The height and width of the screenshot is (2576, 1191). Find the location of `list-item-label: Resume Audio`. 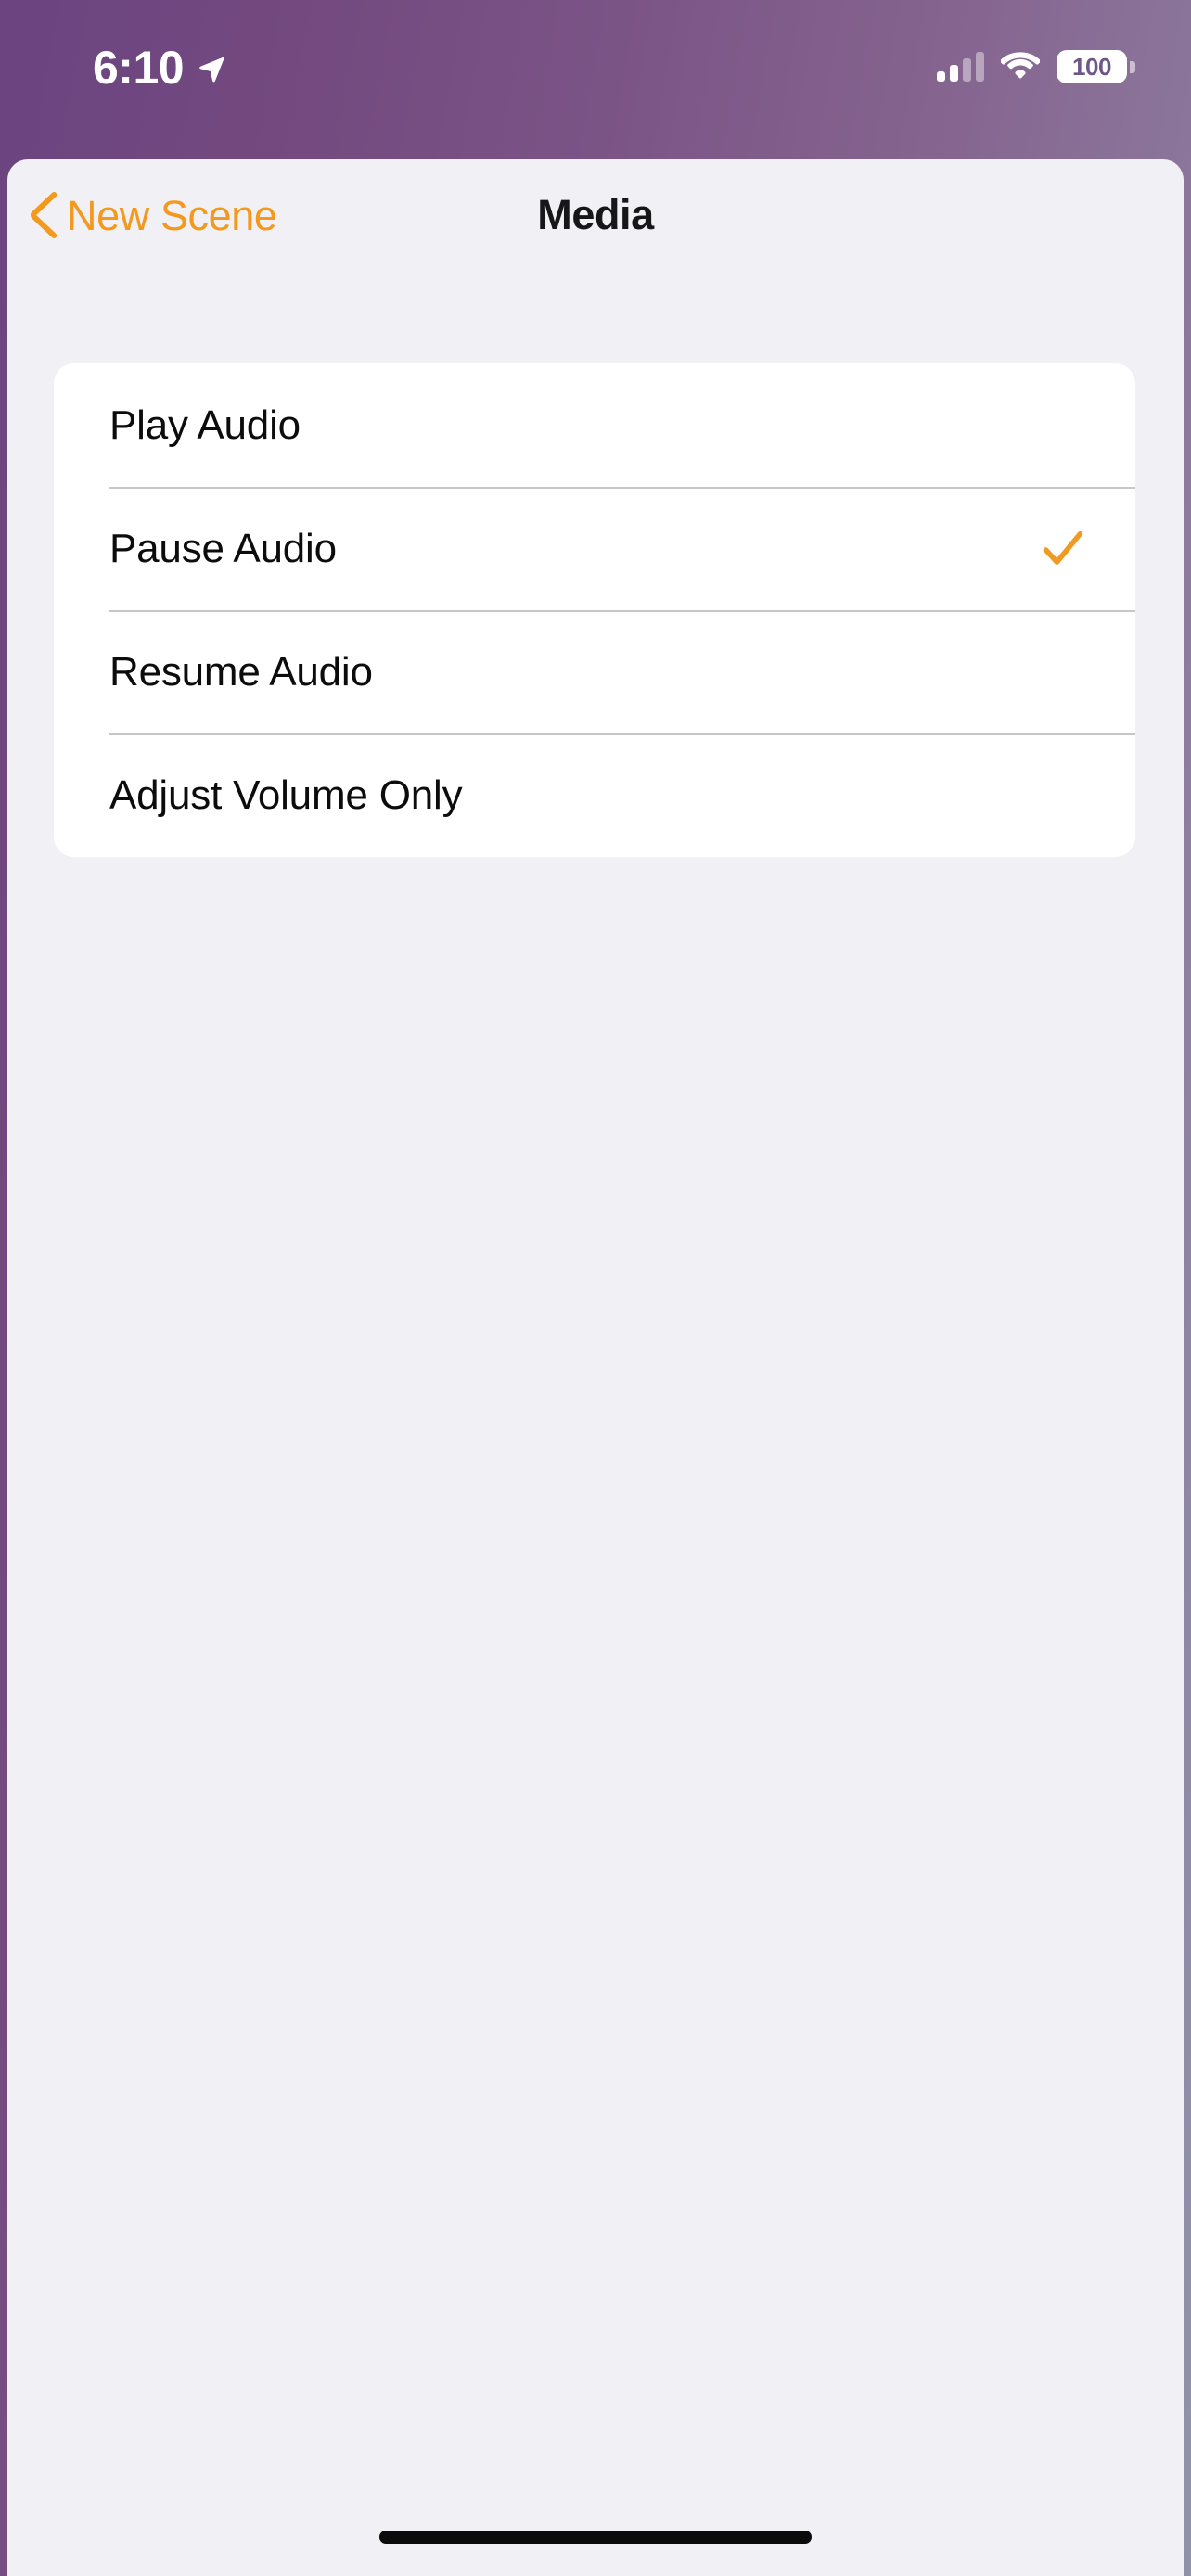

list-item-label: Resume Audio is located at coordinates (241, 672).